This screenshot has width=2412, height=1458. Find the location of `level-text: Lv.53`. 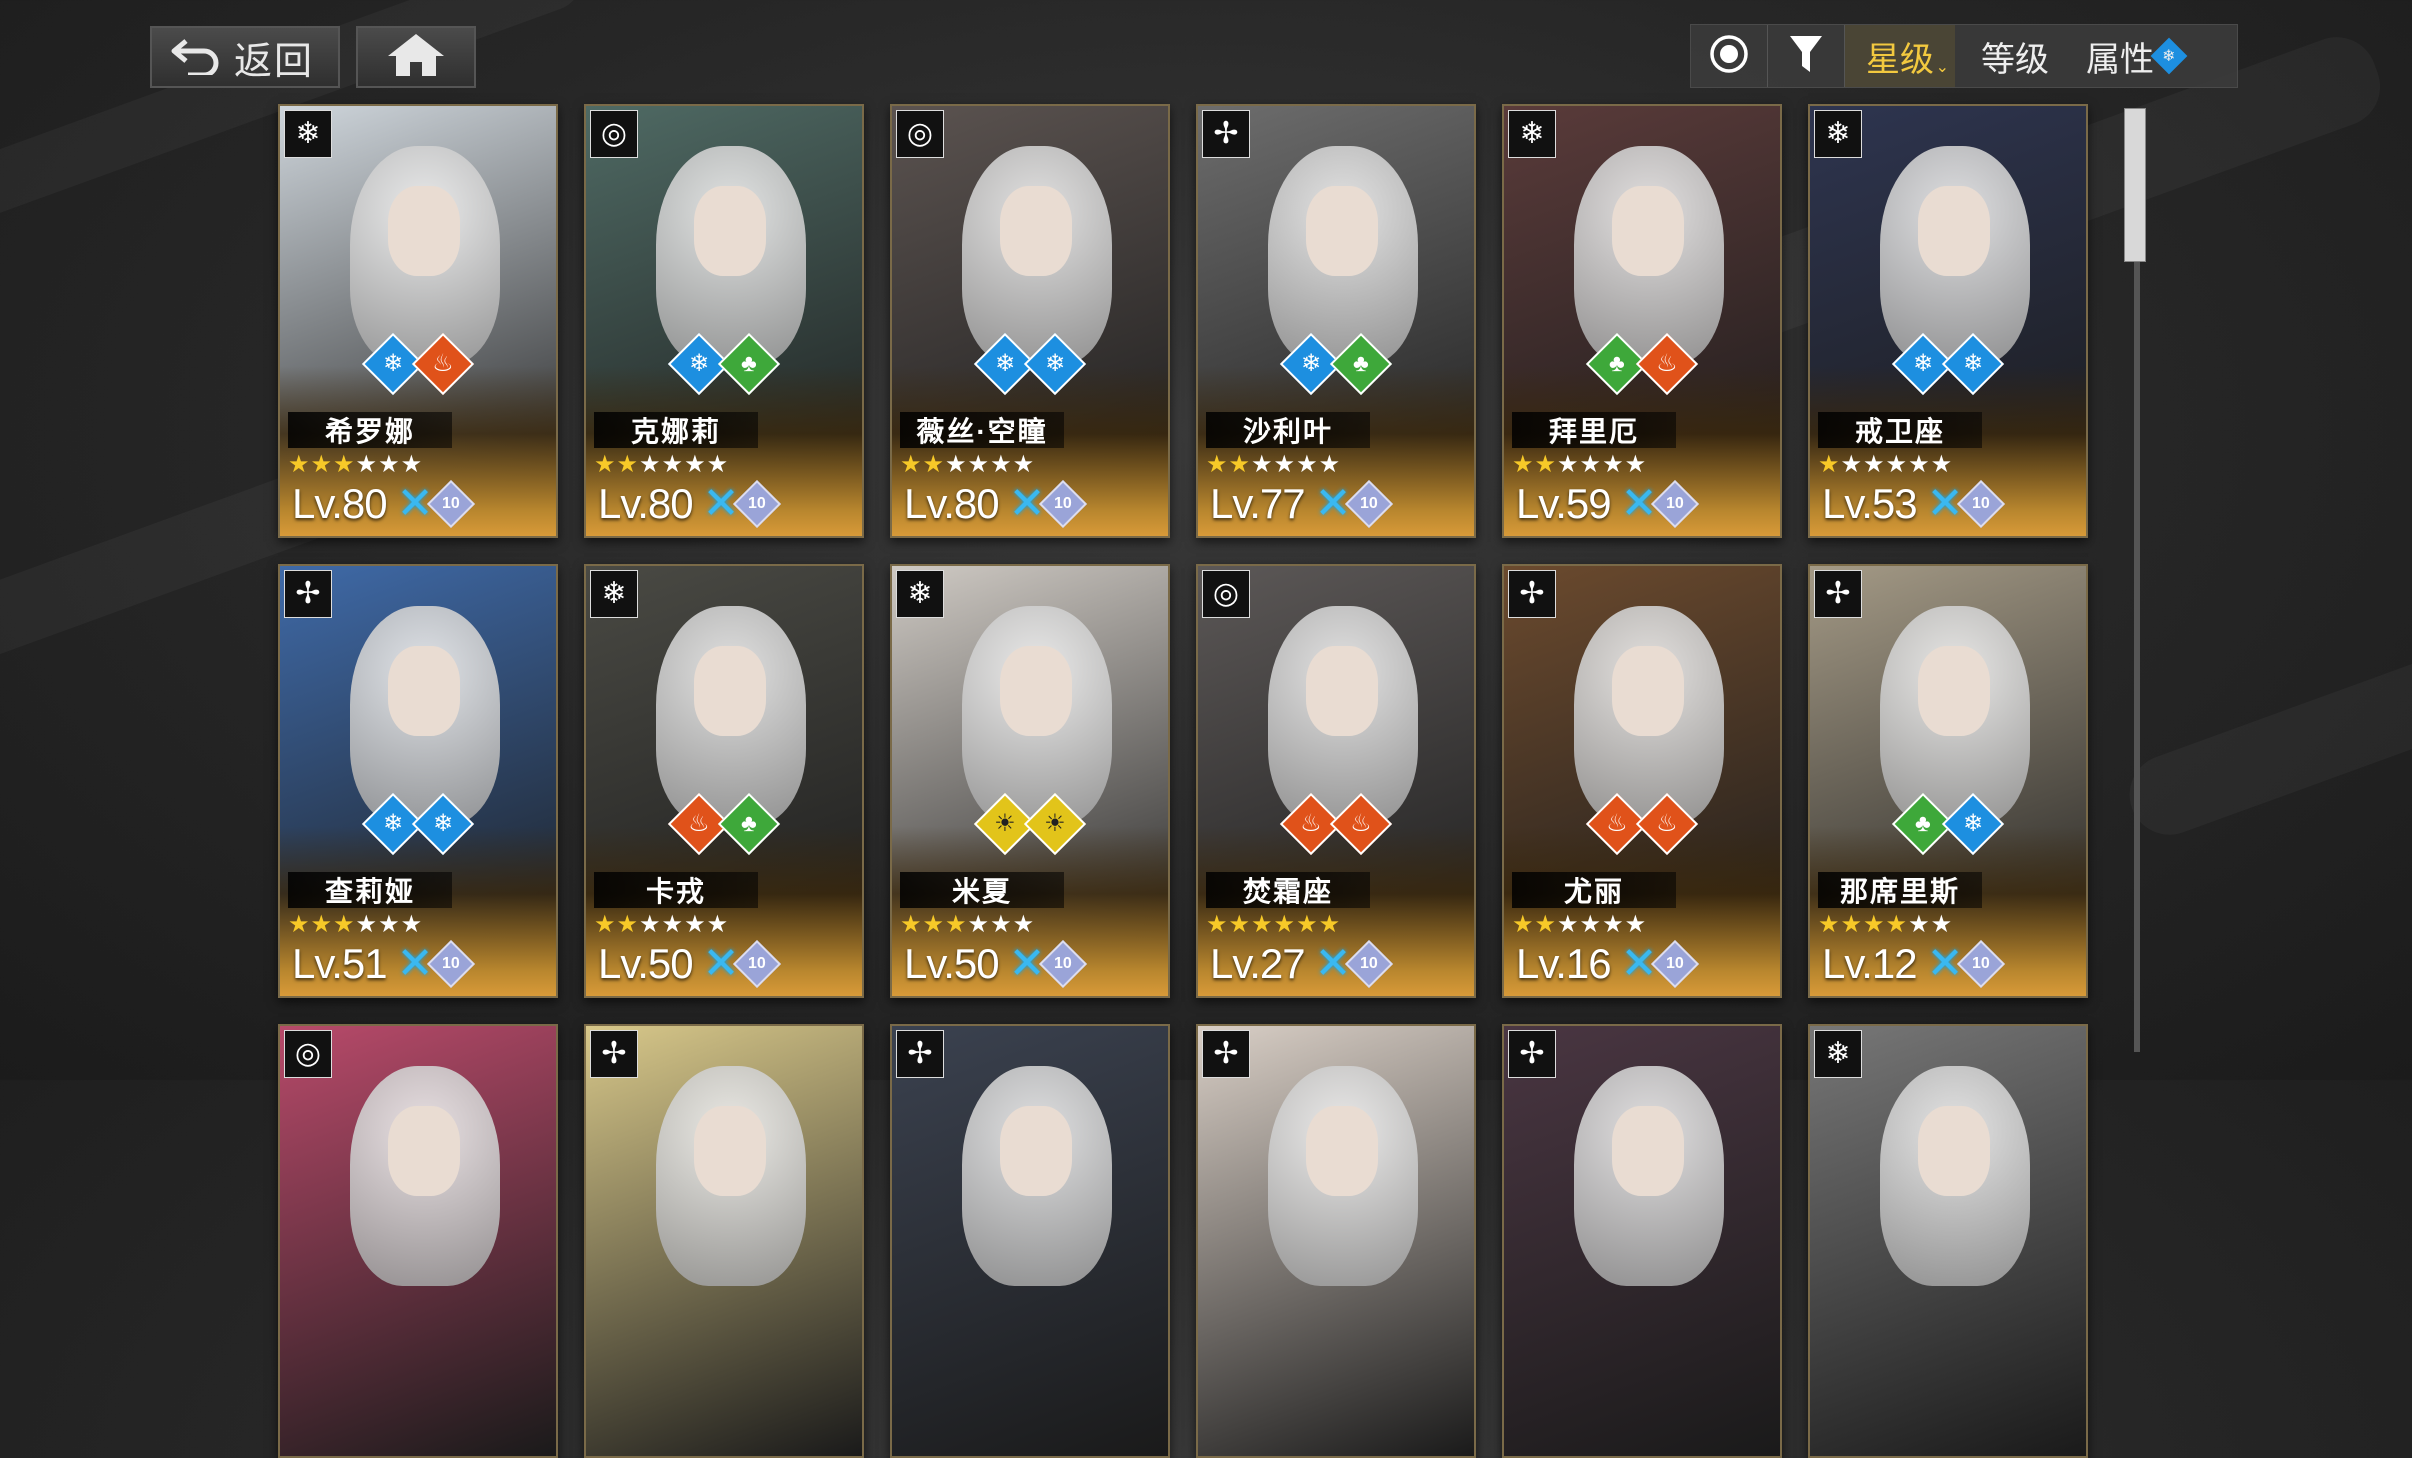

level-text: Lv.53 is located at coordinates (1870, 503).